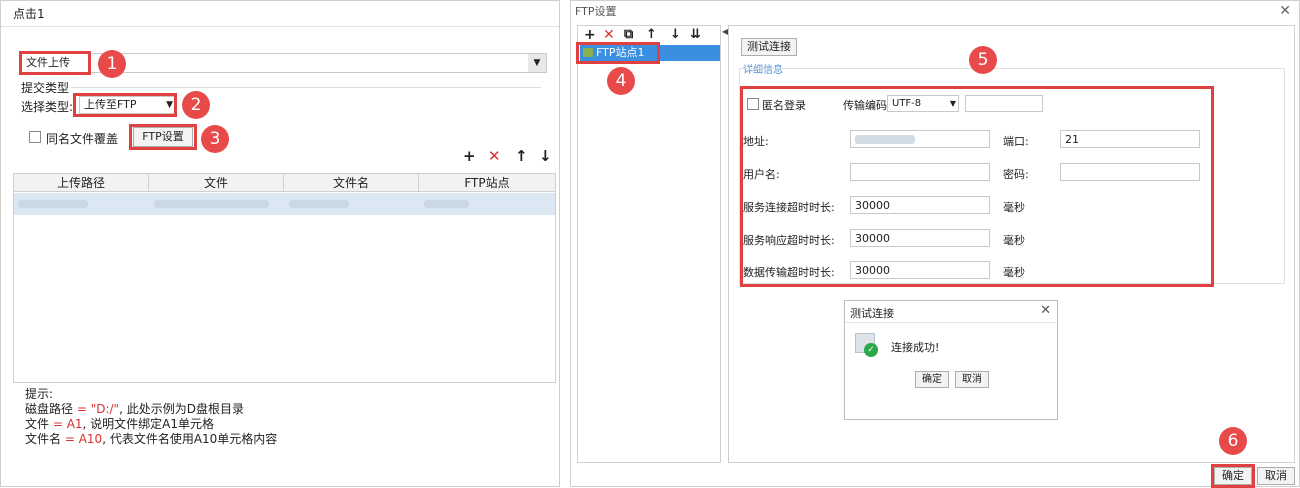  Describe the element at coordinates (81, 183) in the screenshot. I see `col-upload-path: 上传路径` at that location.